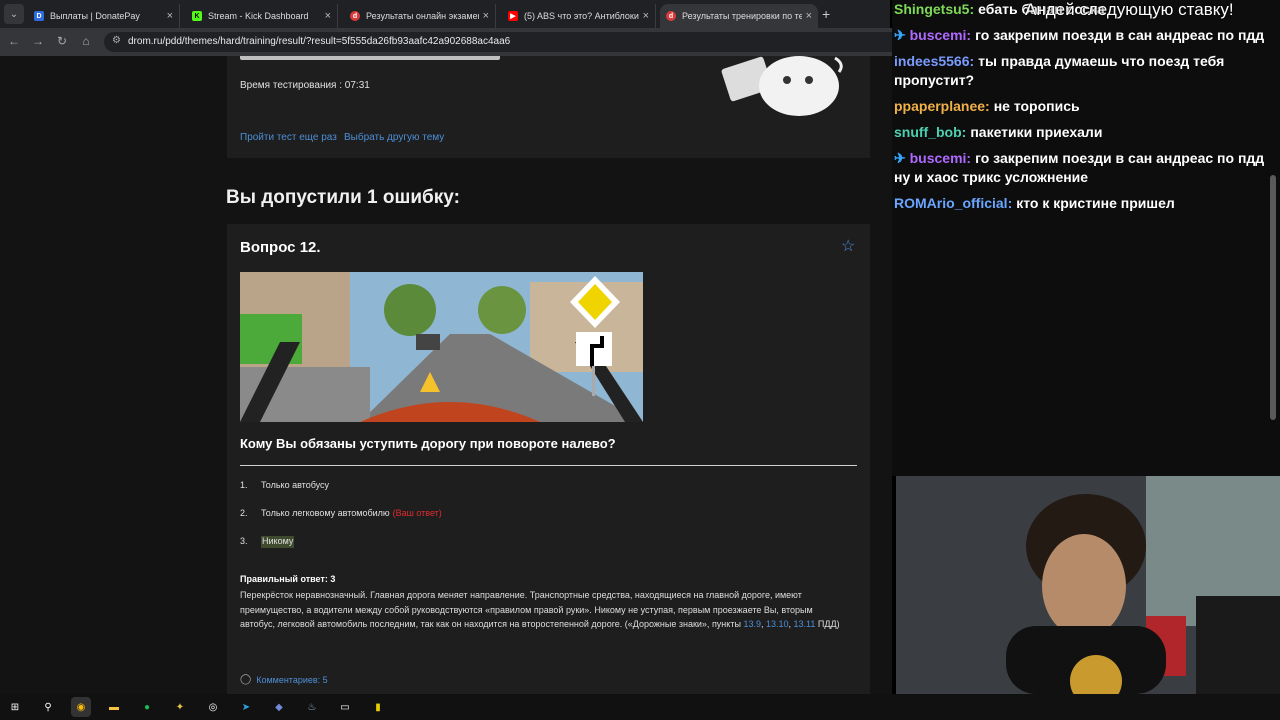 The width and height of the screenshot is (1280, 720). Describe the element at coordinates (38, 41) in the screenshot. I see `forward-icon: →` at that location.